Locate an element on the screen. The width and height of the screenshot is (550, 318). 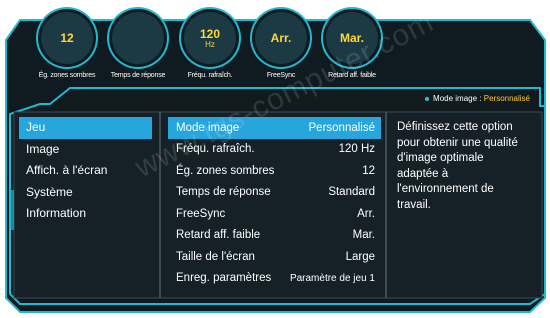
menu-item-information: Information is located at coordinates (85, 214).